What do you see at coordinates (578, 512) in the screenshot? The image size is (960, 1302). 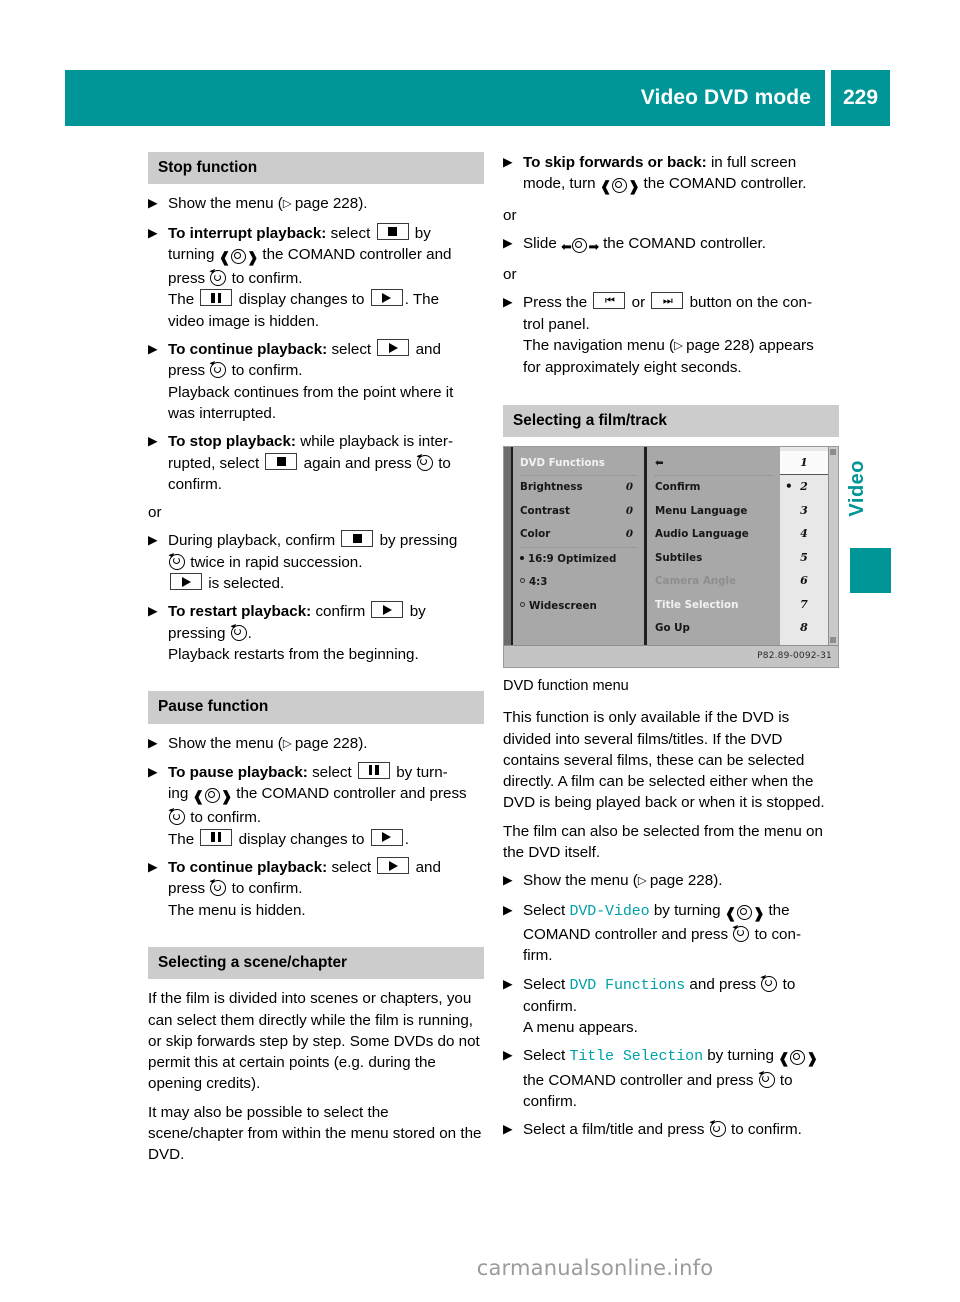 I see `menu-item-contrast: Contrast 0` at bounding box center [578, 512].